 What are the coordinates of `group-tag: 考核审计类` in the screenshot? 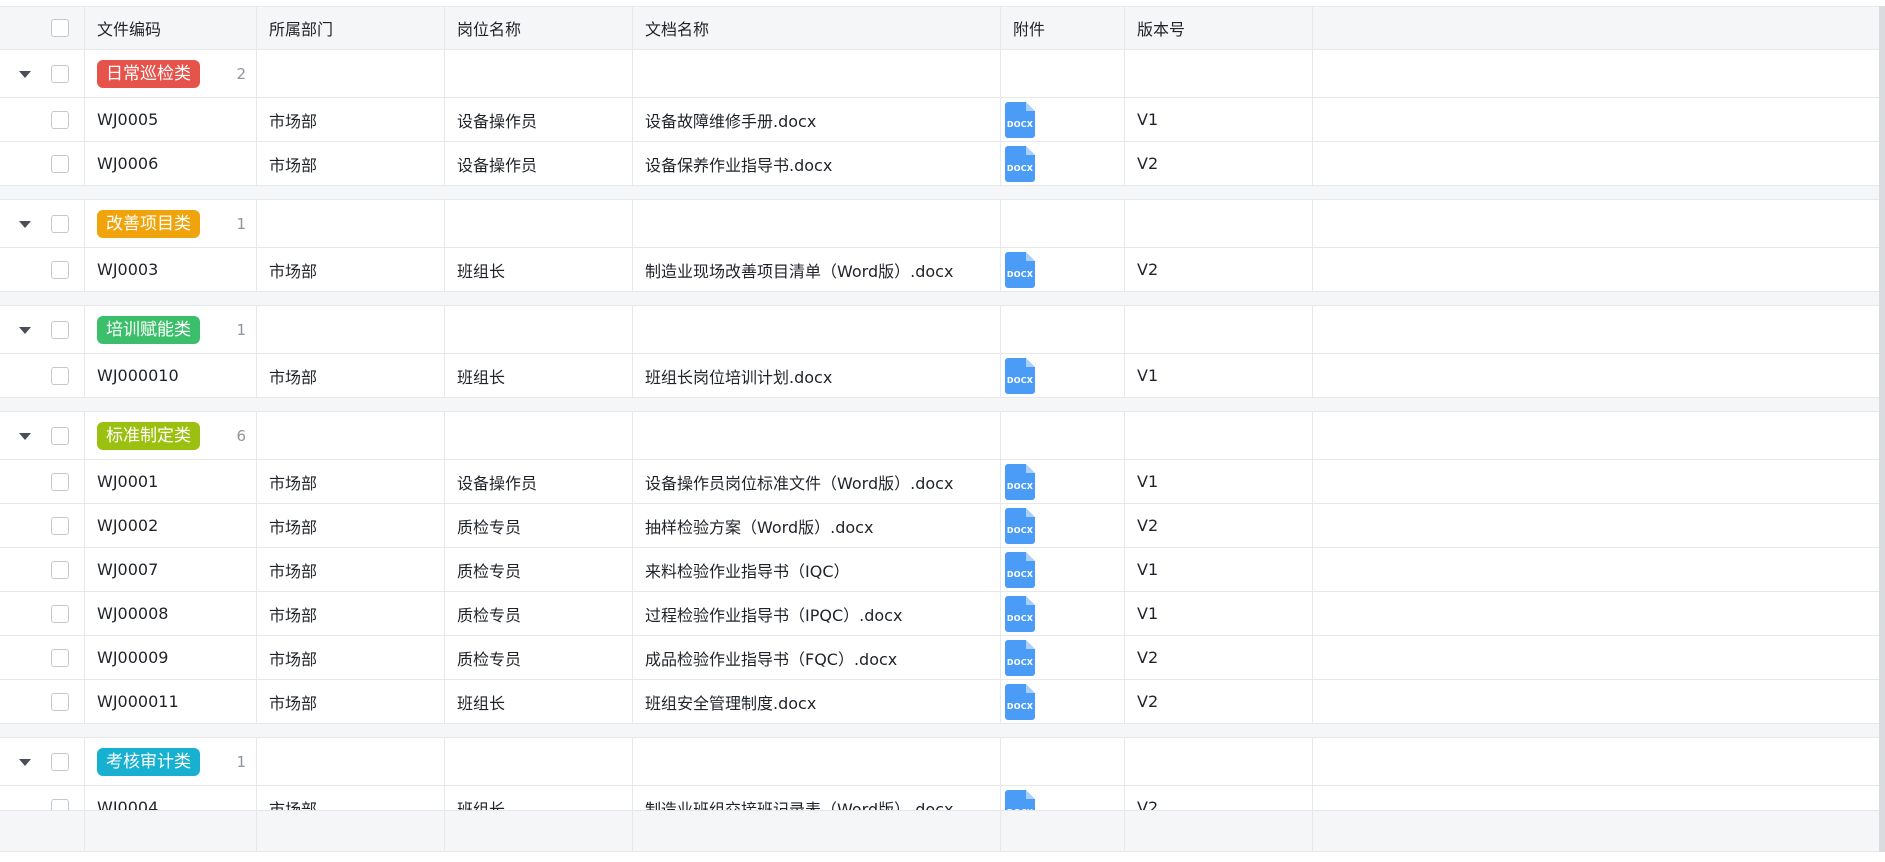 It's located at (148, 761).